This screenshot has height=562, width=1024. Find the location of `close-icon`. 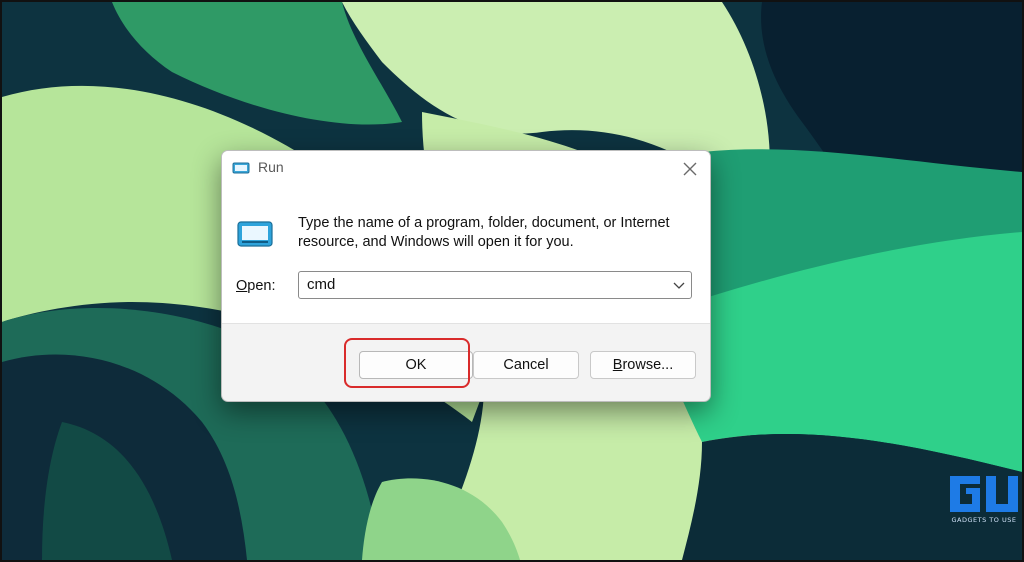

close-icon is located at coordinates (690, 169).